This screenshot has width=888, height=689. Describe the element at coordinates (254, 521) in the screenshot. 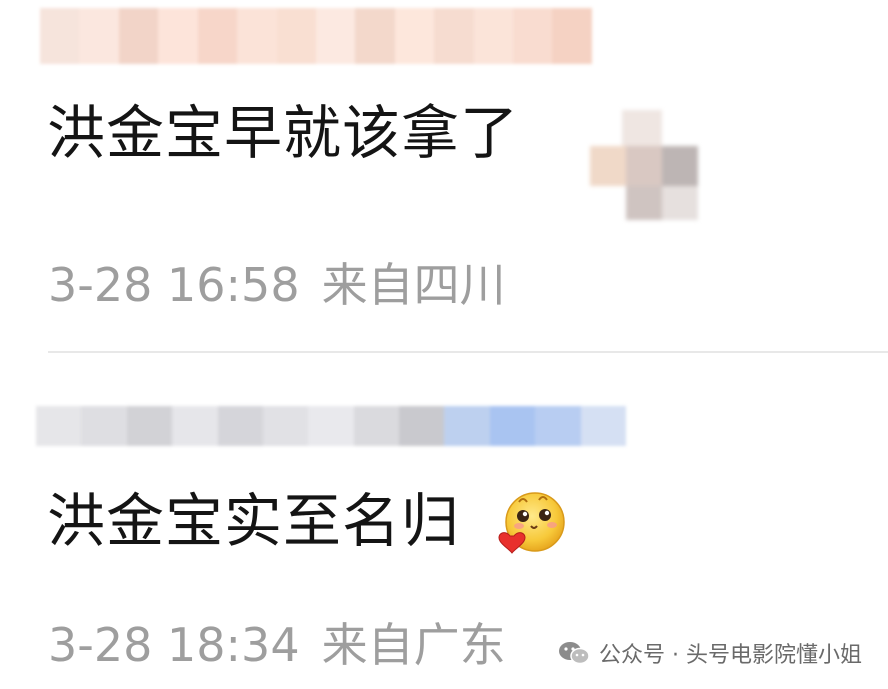

I see `comment-text: 洪金宝实至名归` at that location.